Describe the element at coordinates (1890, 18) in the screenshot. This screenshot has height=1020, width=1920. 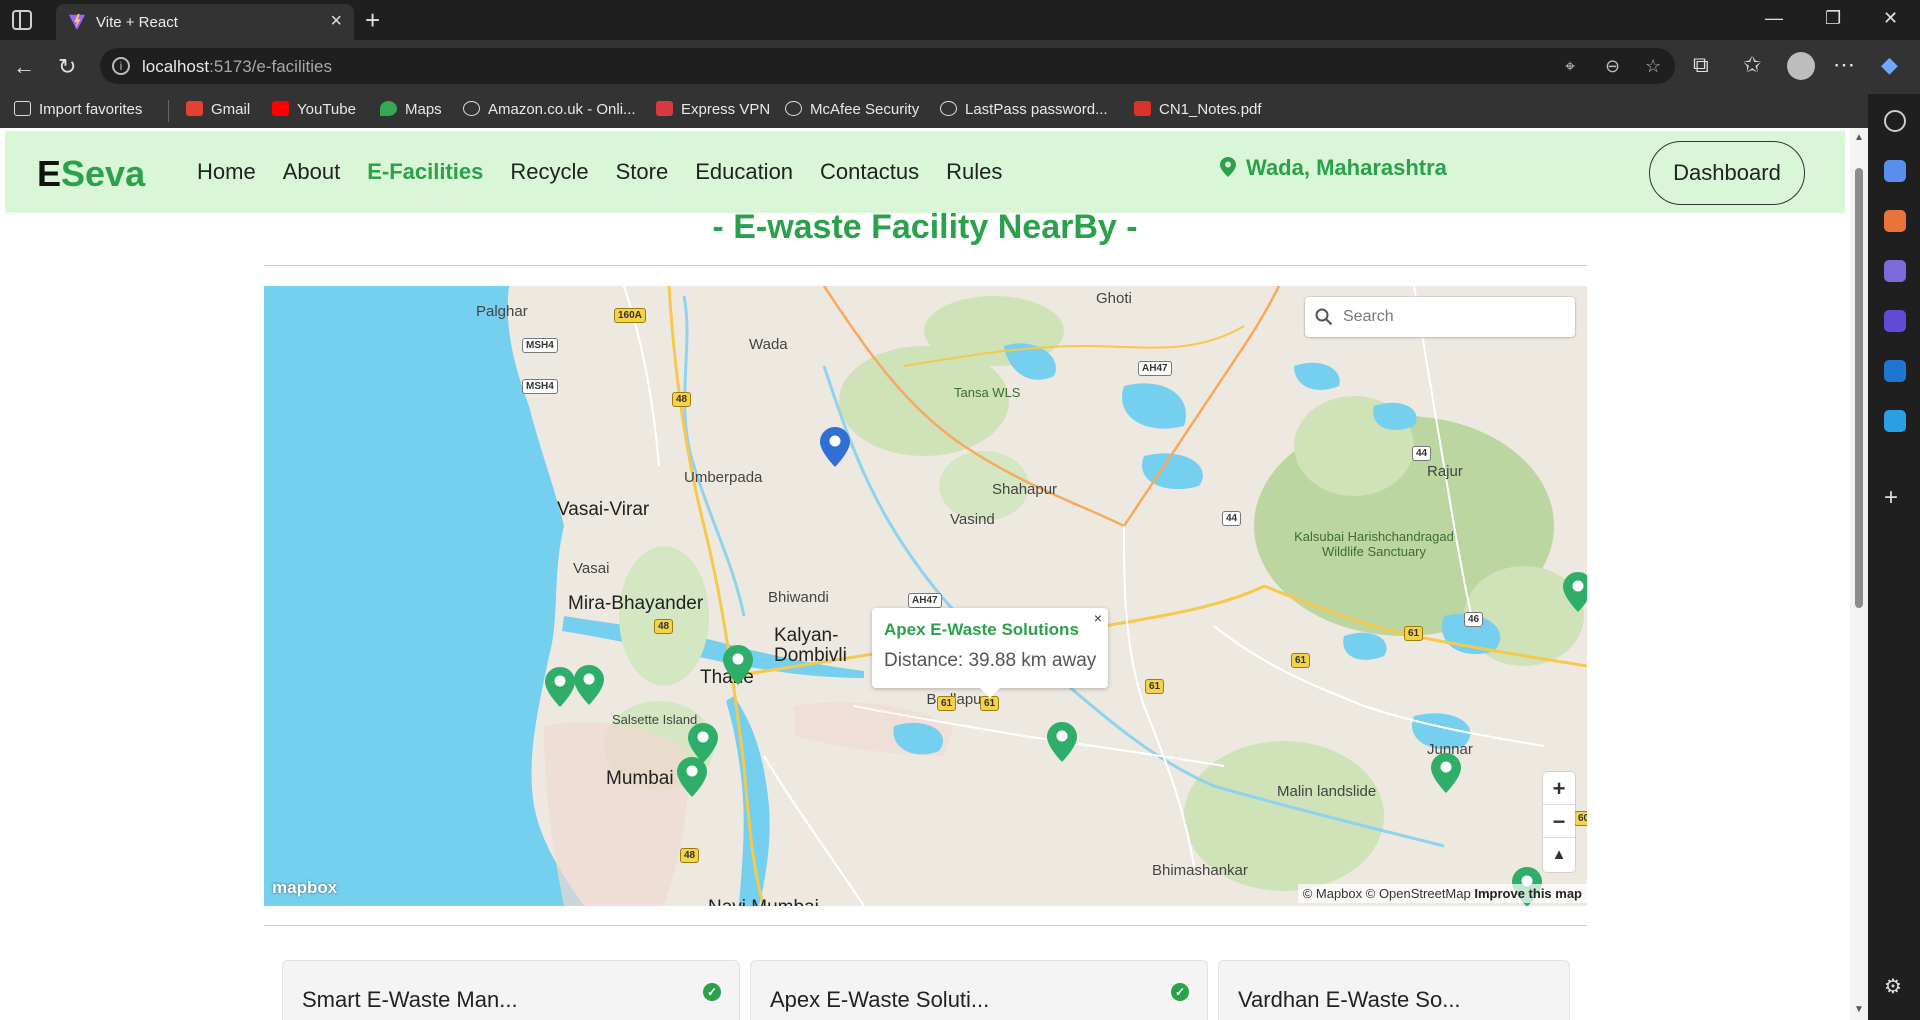
I see `close-window-icon: ✕` at that location.